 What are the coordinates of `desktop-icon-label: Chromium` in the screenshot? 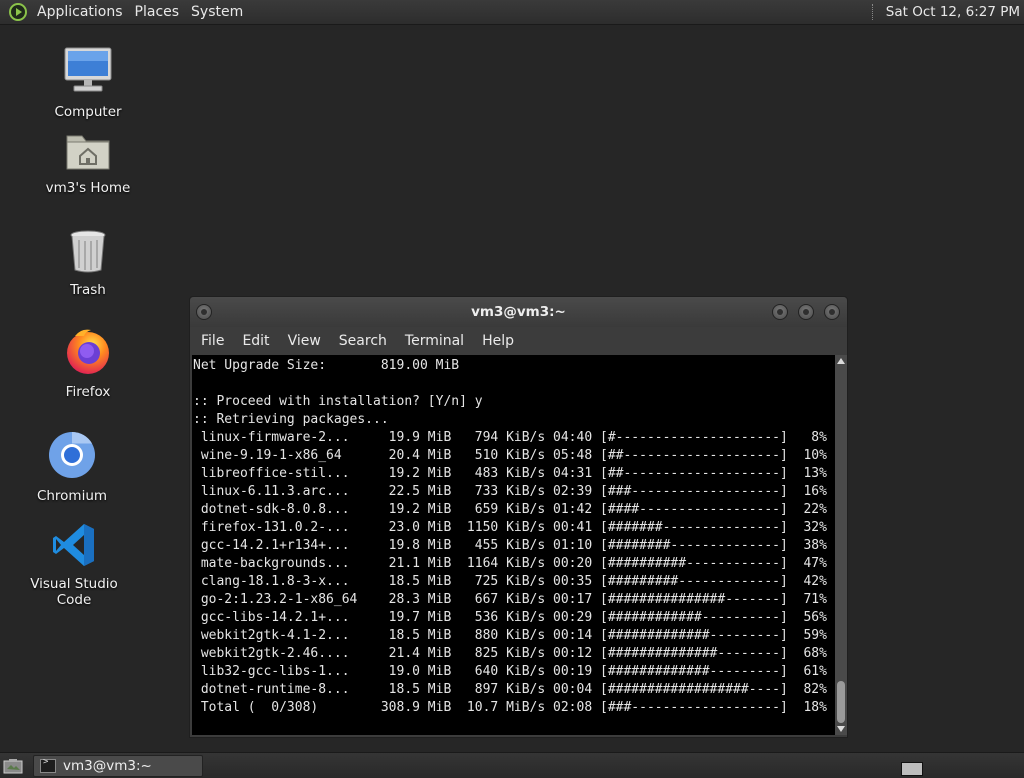 It's located at (72, 496).